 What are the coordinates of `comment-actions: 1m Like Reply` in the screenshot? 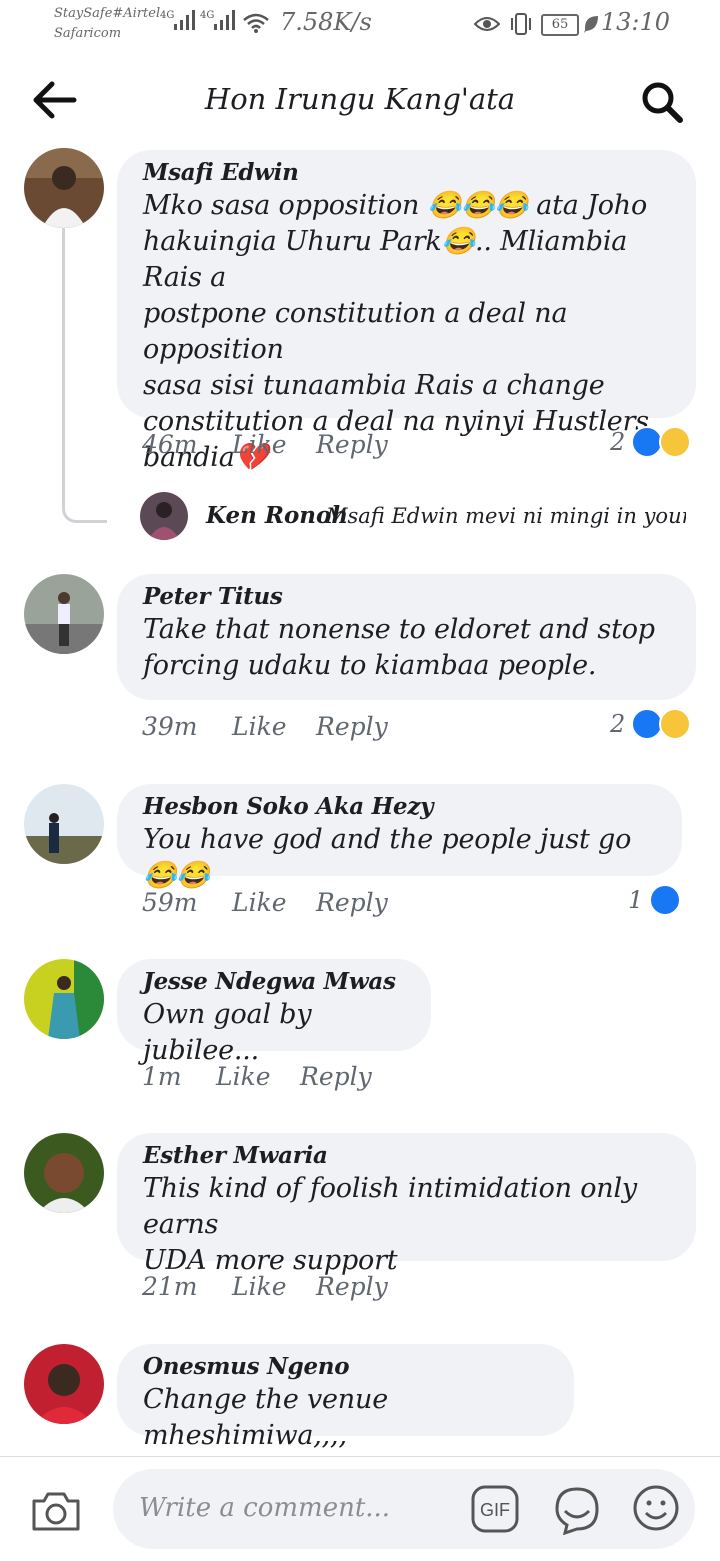 It's located at (342, 1079).